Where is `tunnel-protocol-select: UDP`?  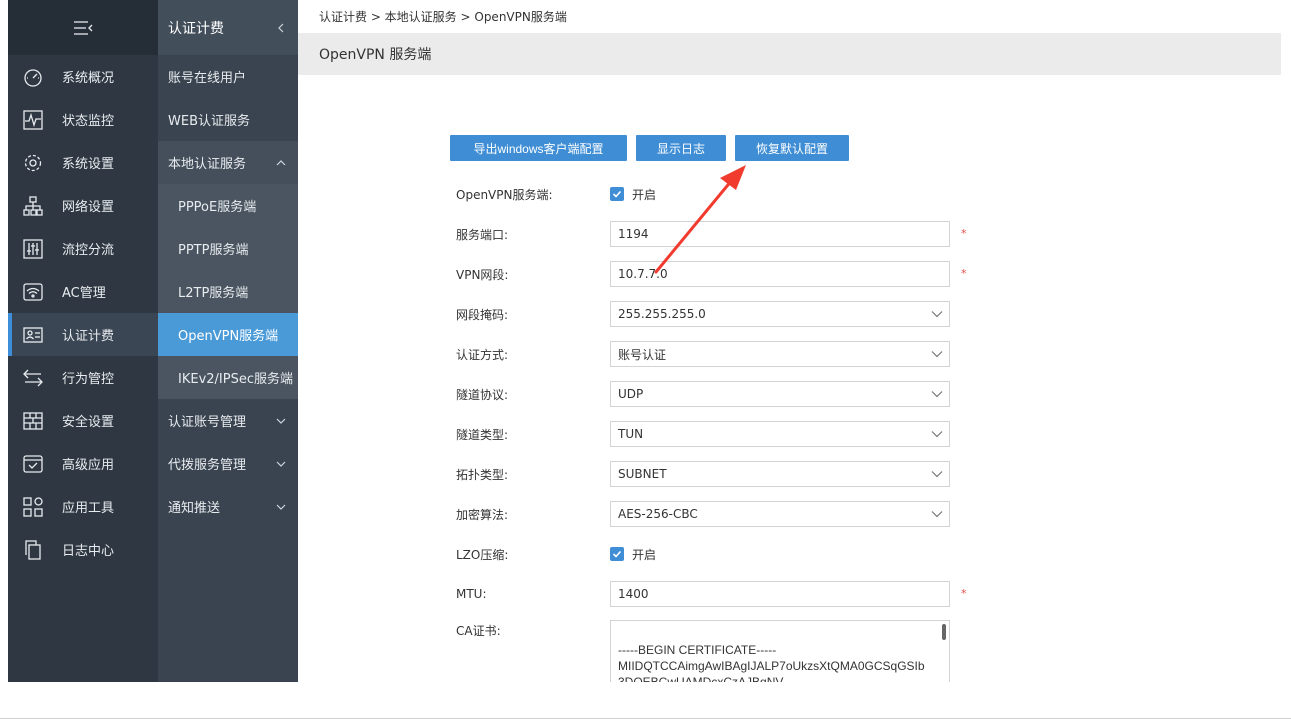
tunnel-protocol-select: UDP is located at coordinates (780, 394).